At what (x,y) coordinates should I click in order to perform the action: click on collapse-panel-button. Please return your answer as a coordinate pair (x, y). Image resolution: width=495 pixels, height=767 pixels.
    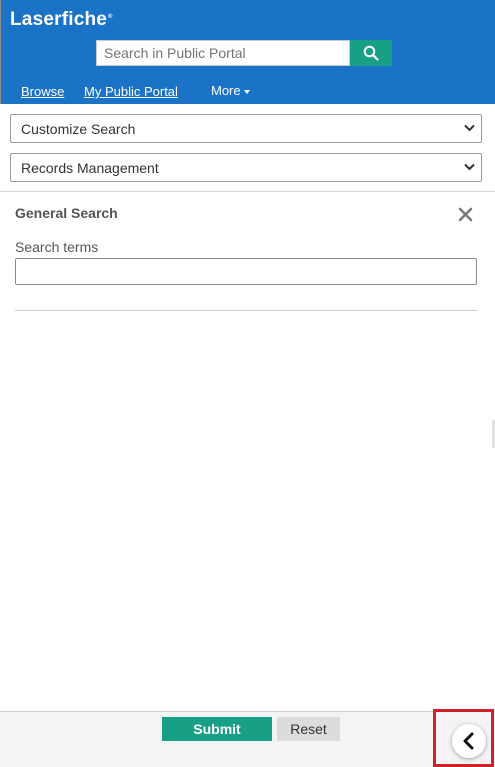
    Looking at the image, I should click on (469, 741).